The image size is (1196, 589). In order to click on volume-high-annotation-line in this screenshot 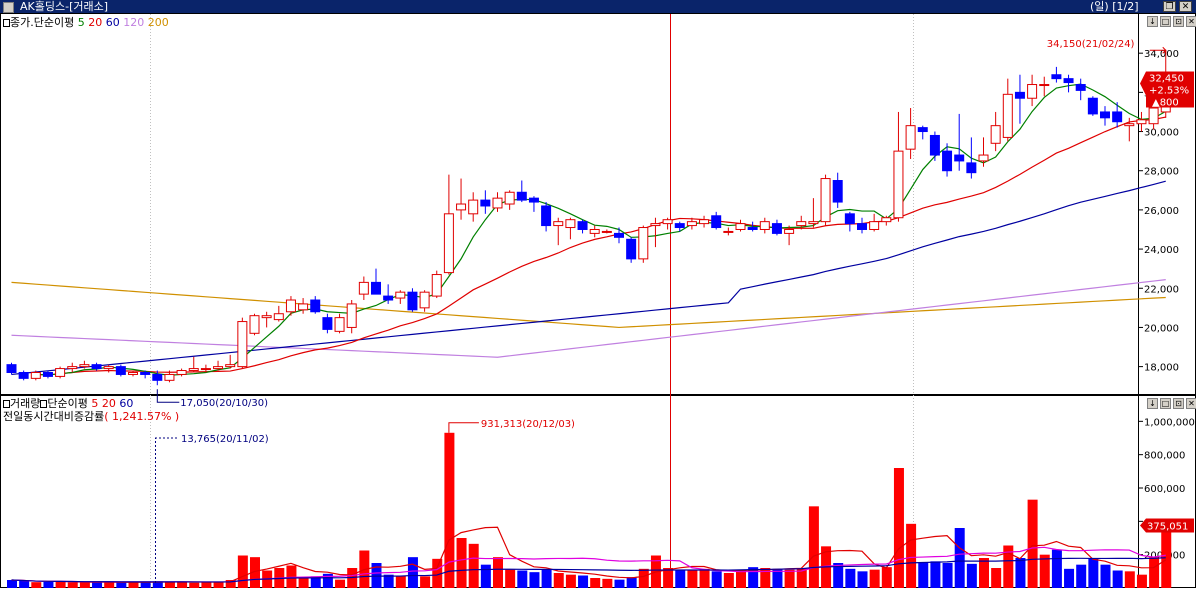, I will do `click(463, 427)`.